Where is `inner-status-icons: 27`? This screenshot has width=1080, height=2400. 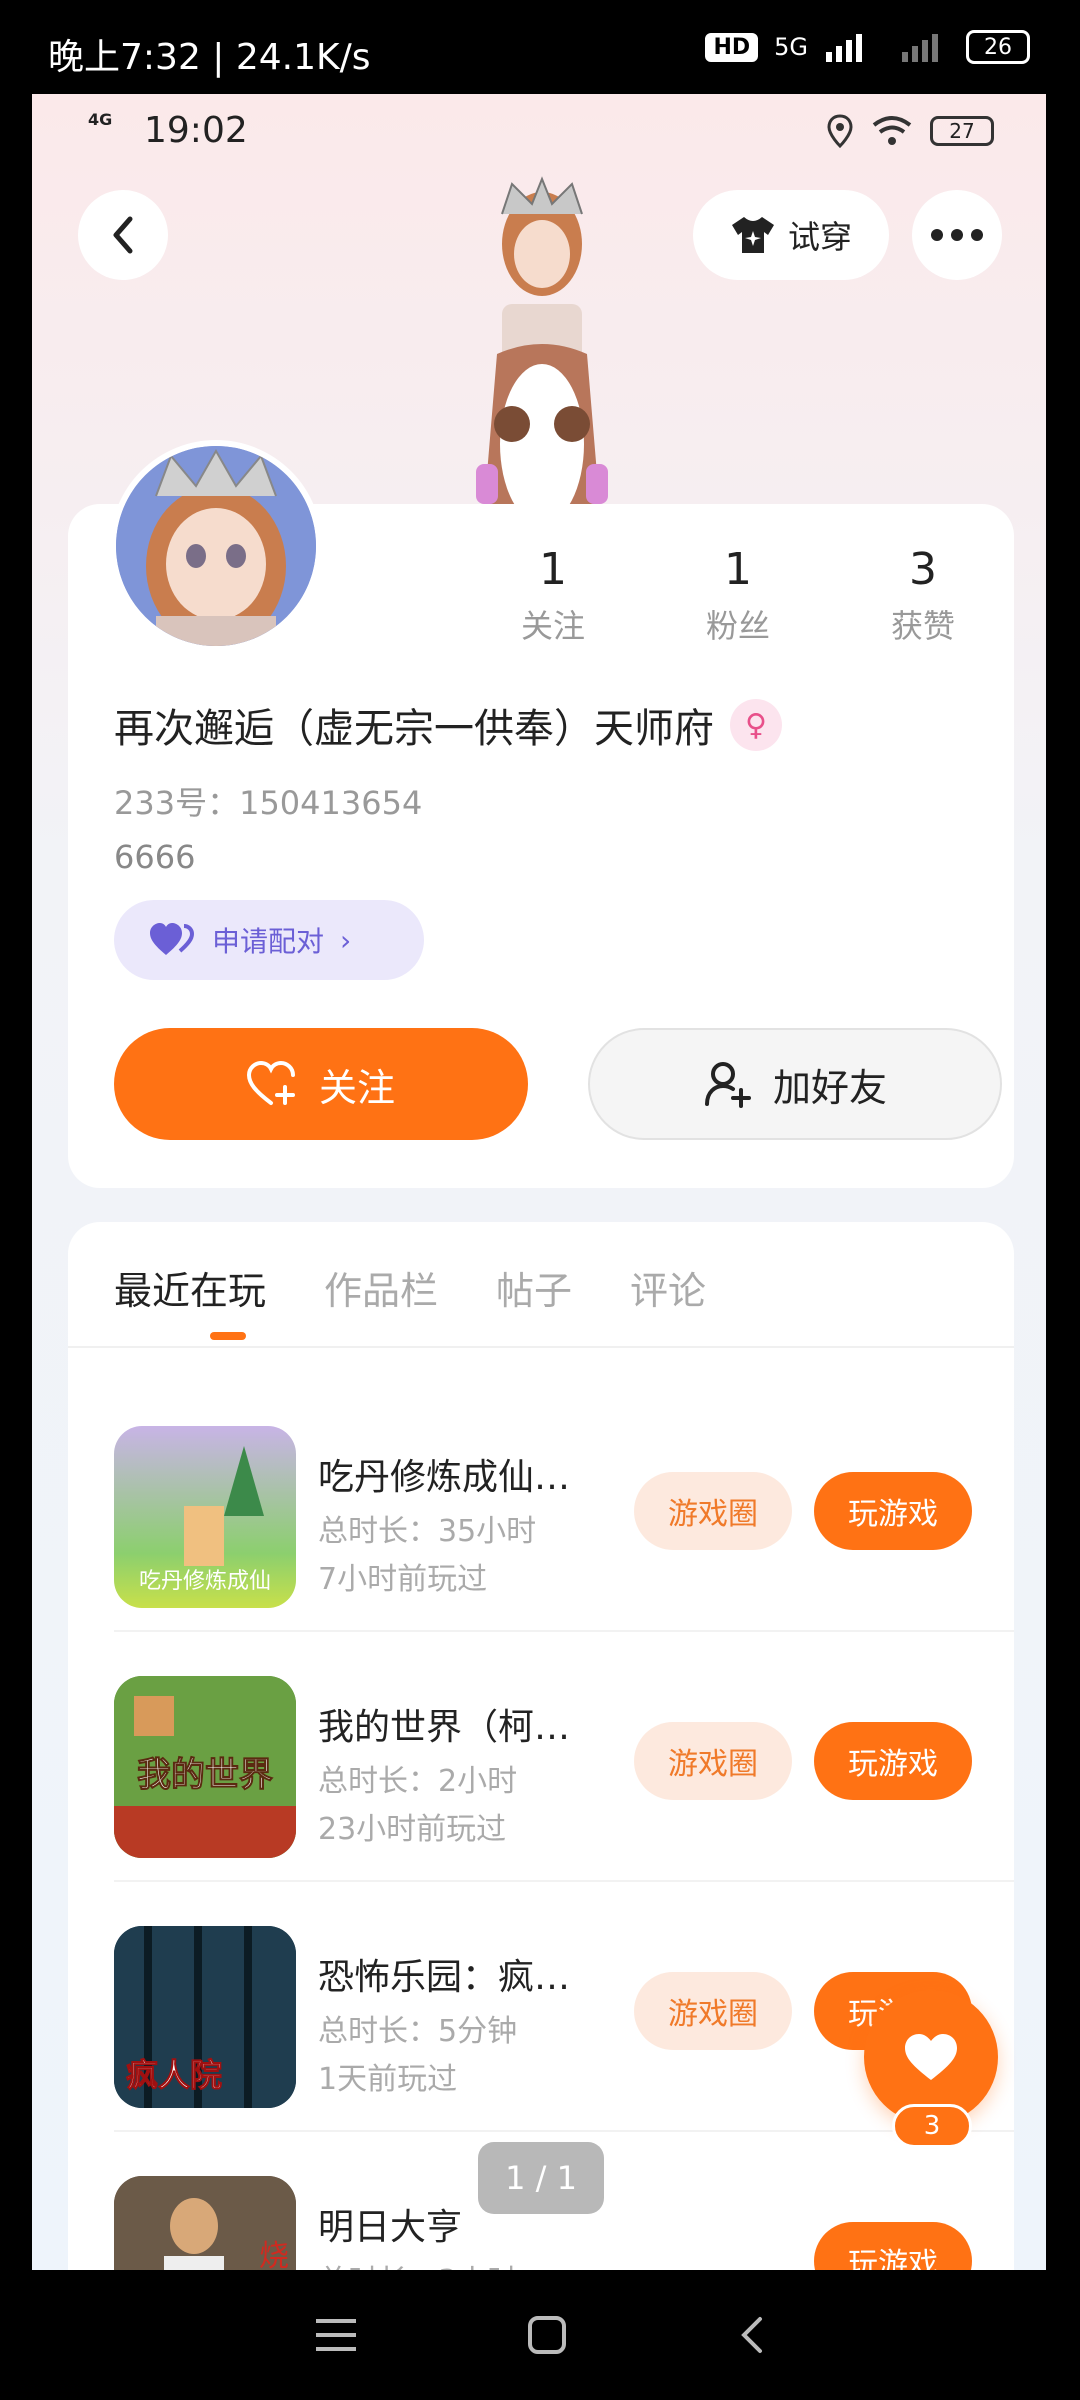 inner-status-icons: 27 is located at coordinates (910, 131).